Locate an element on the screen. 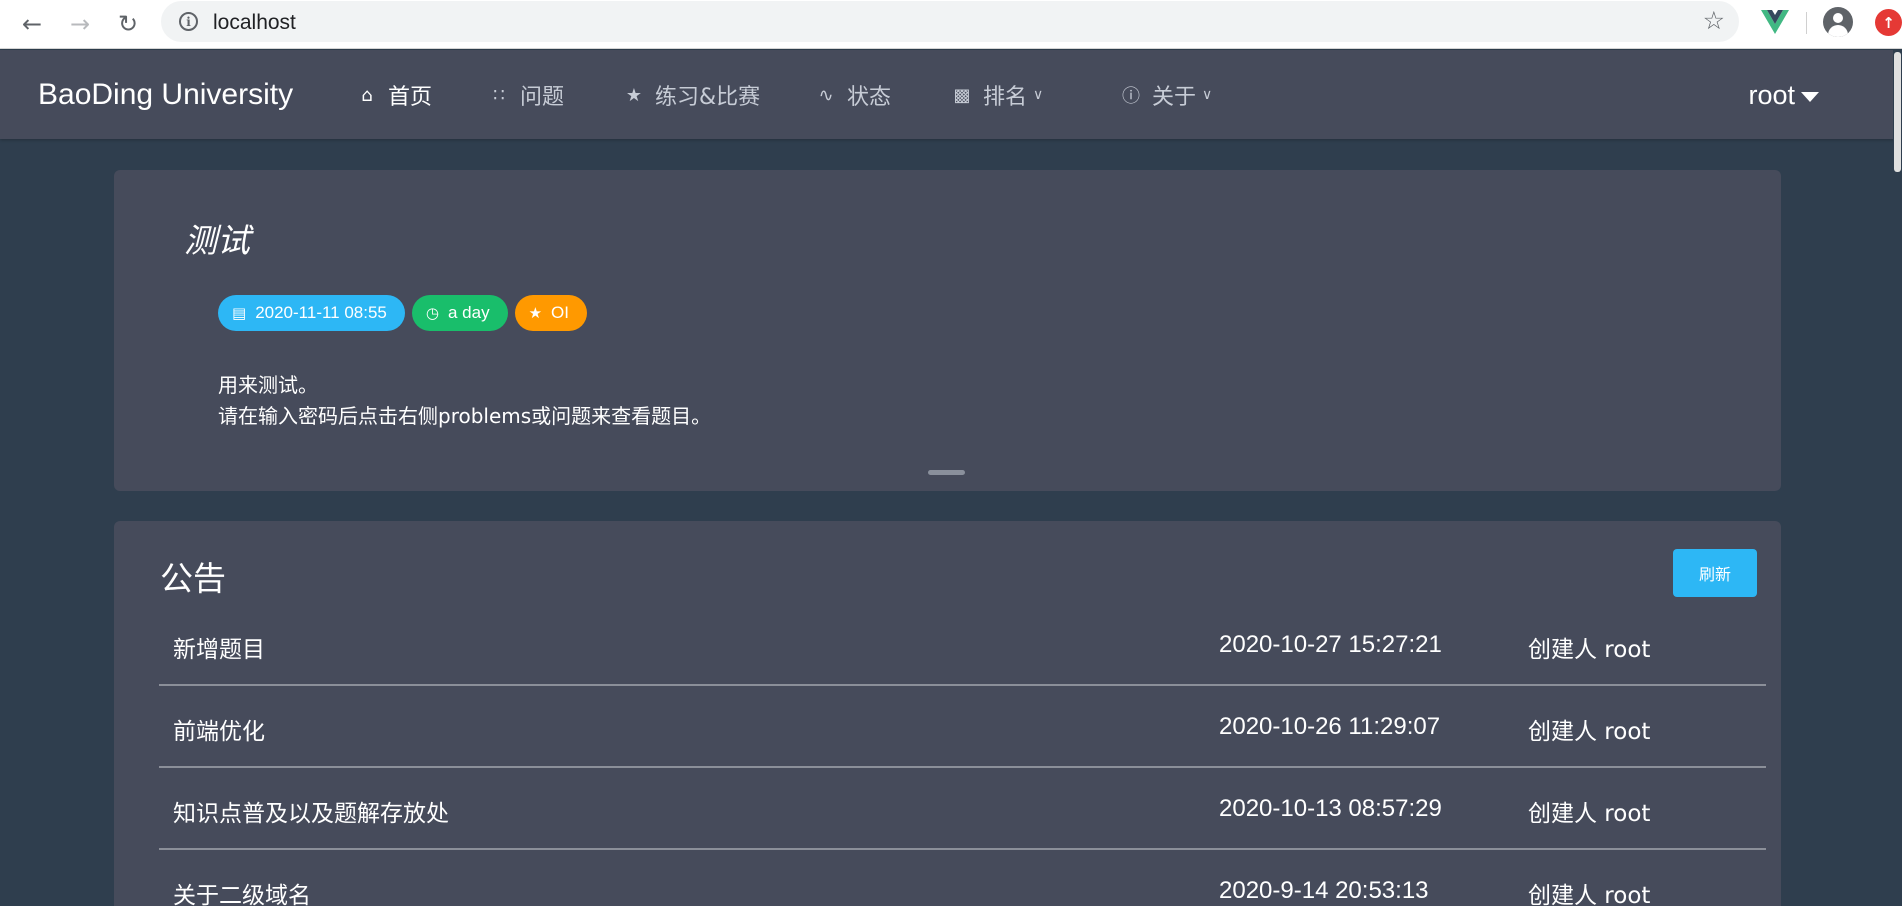 Image resolution: width=1902 pixels, height=906 pixels. rule-type-tag: ★ OI is located at coordinates (550, 313).